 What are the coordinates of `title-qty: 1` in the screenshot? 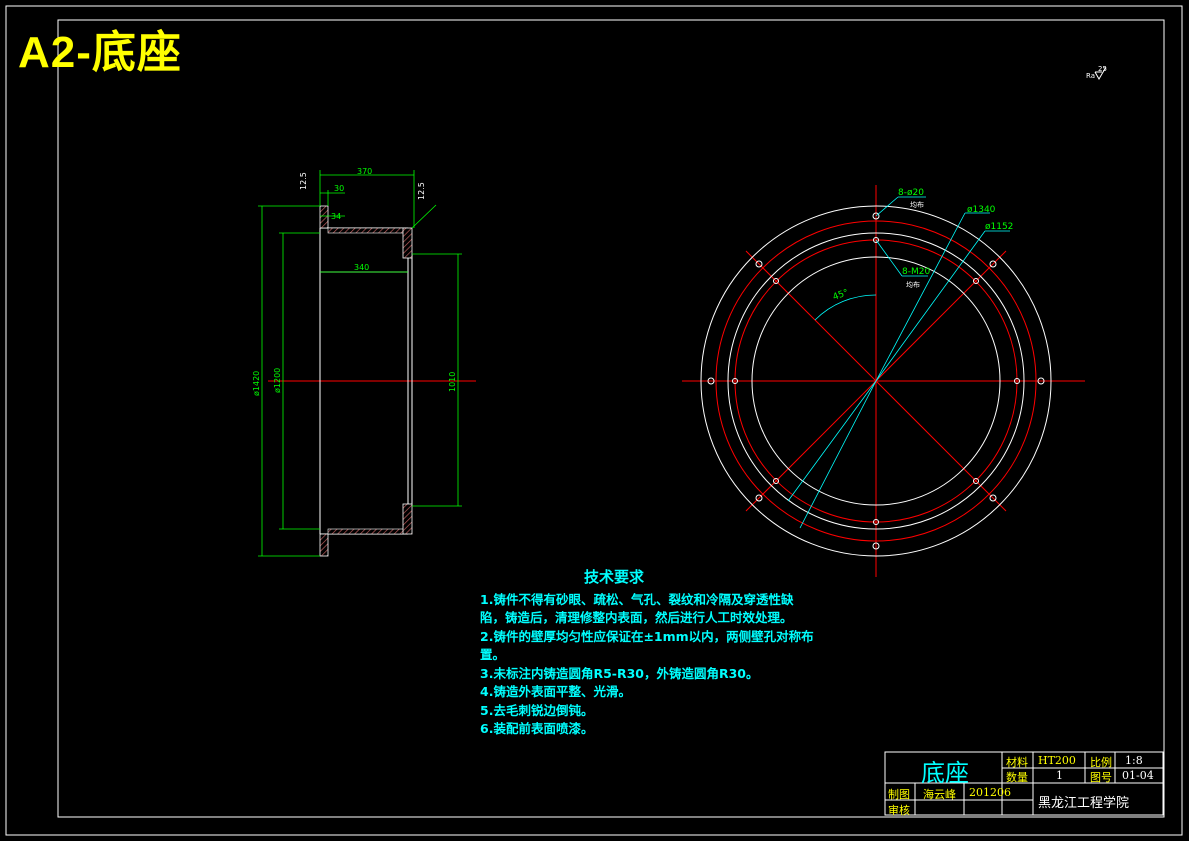 It's located at (1059, 775).